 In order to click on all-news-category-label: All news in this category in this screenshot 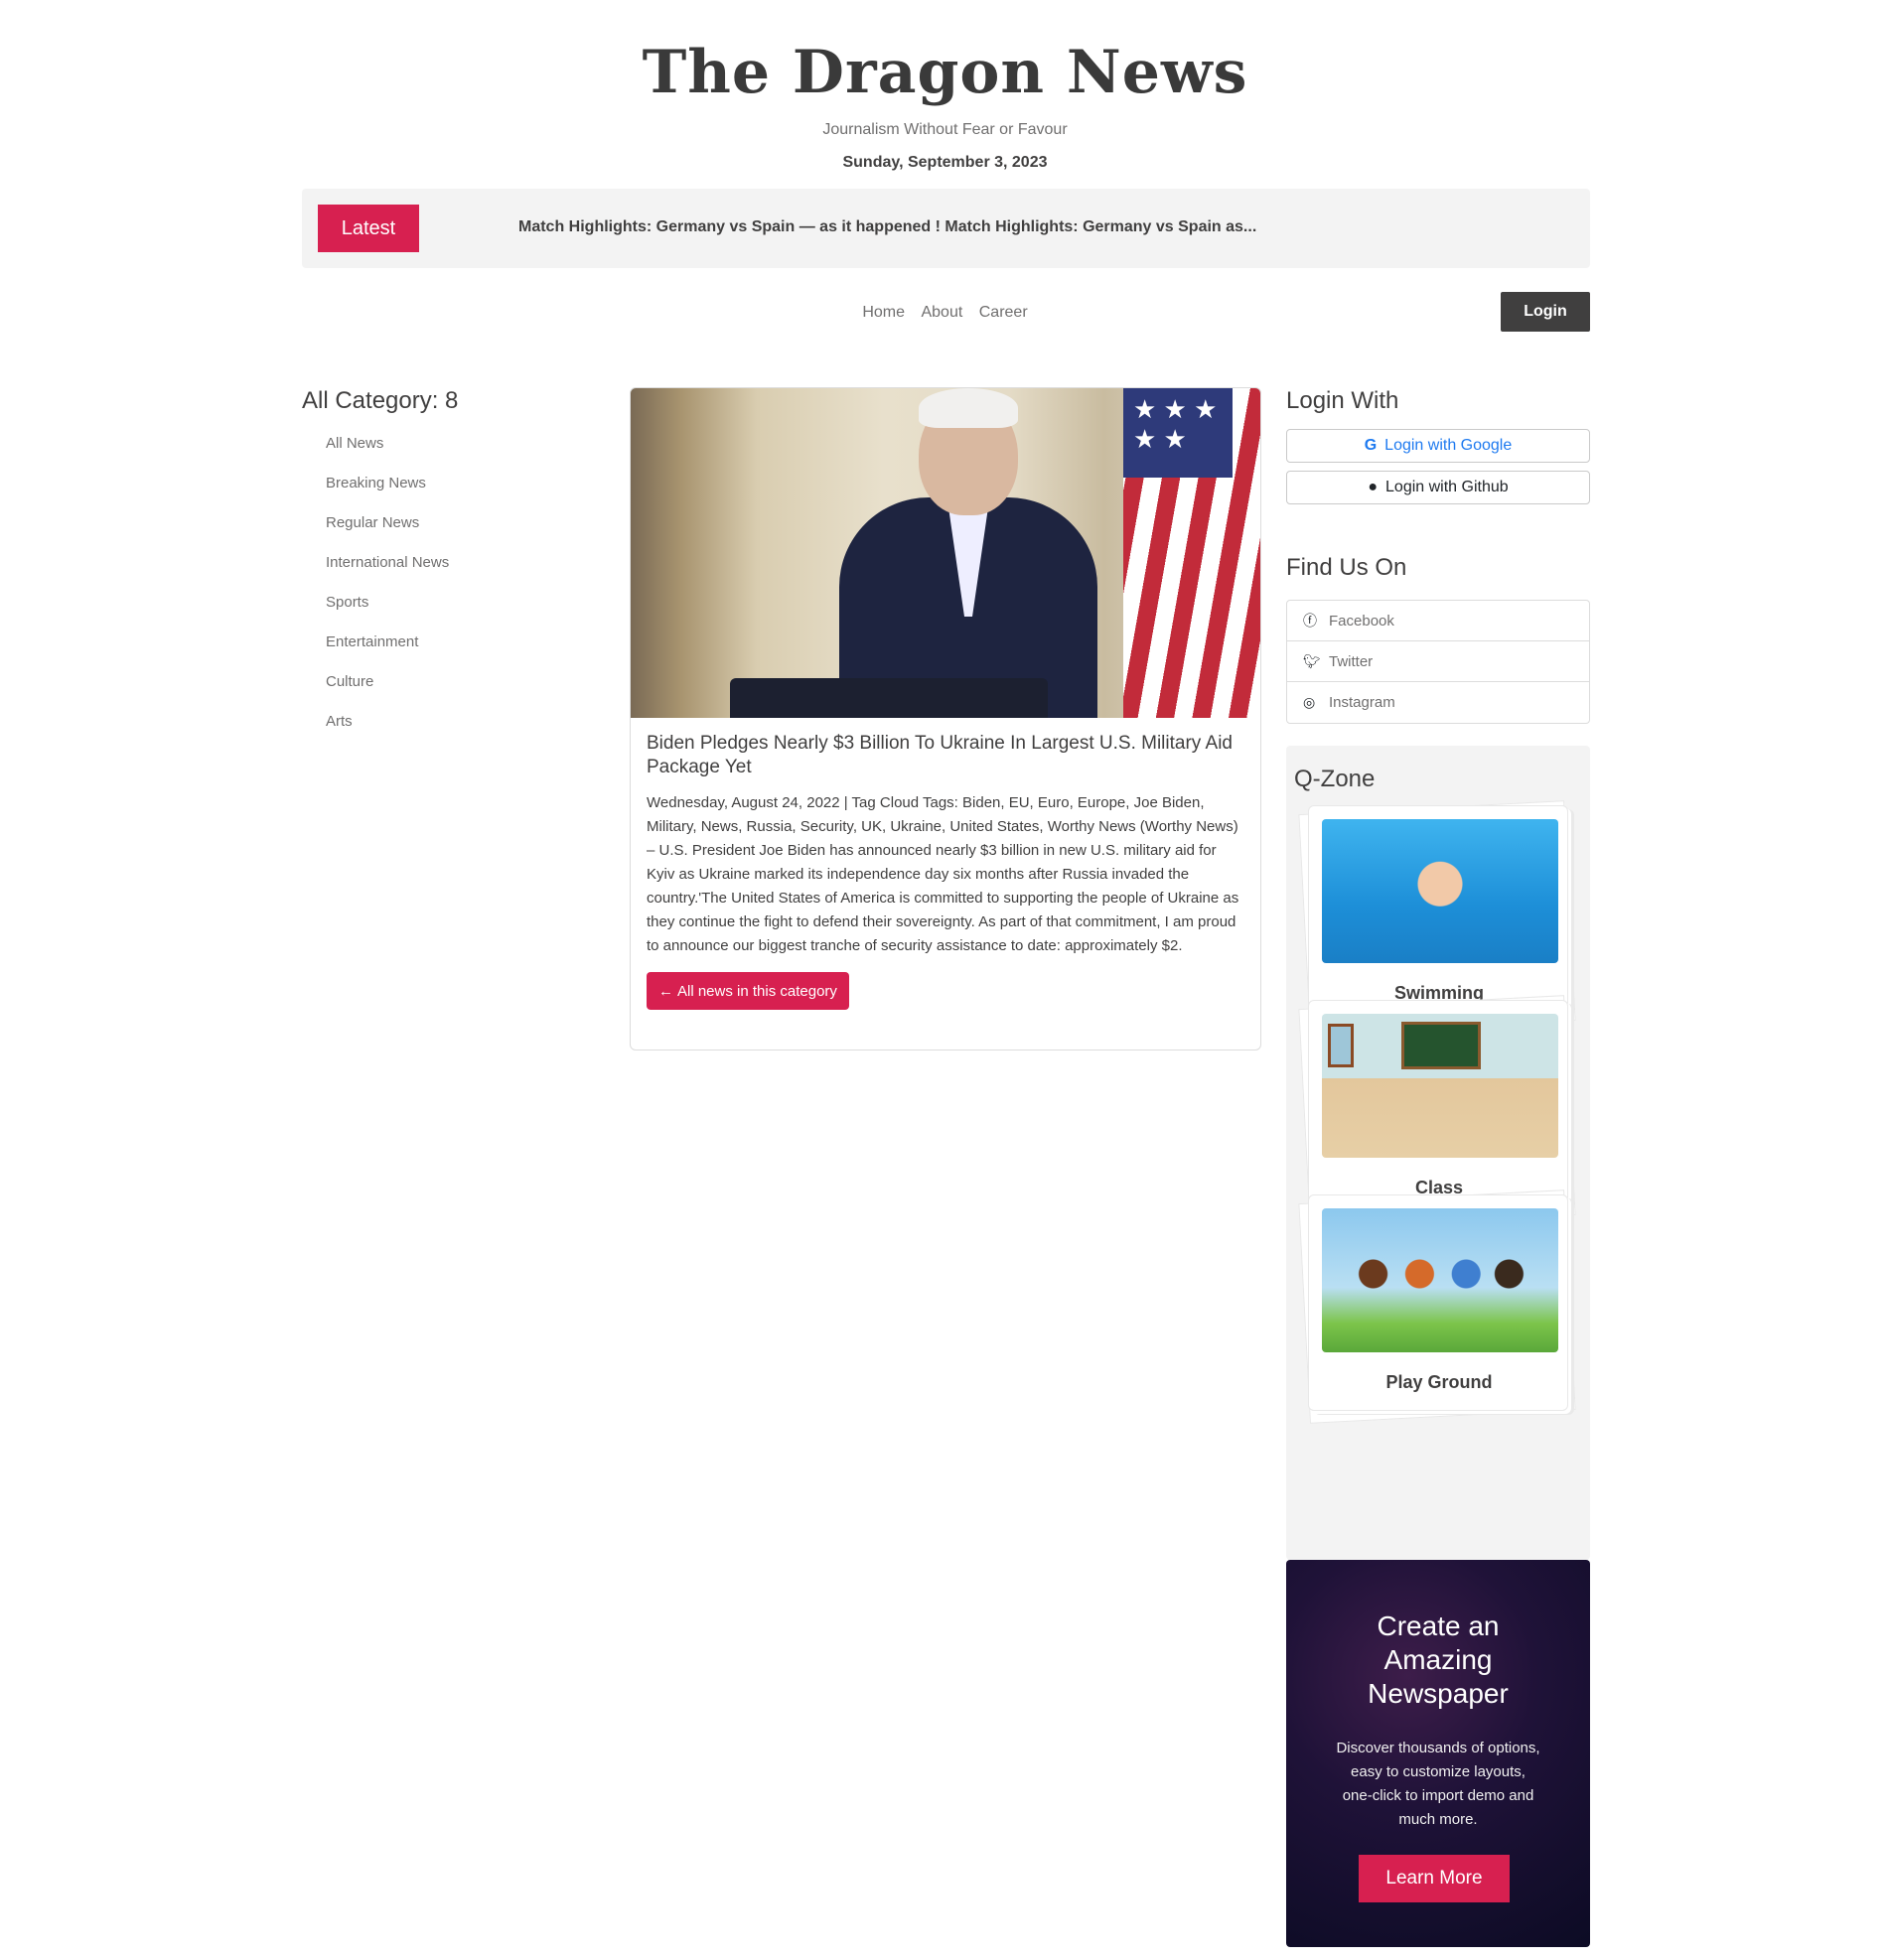, I will do `click(757, 991)`.